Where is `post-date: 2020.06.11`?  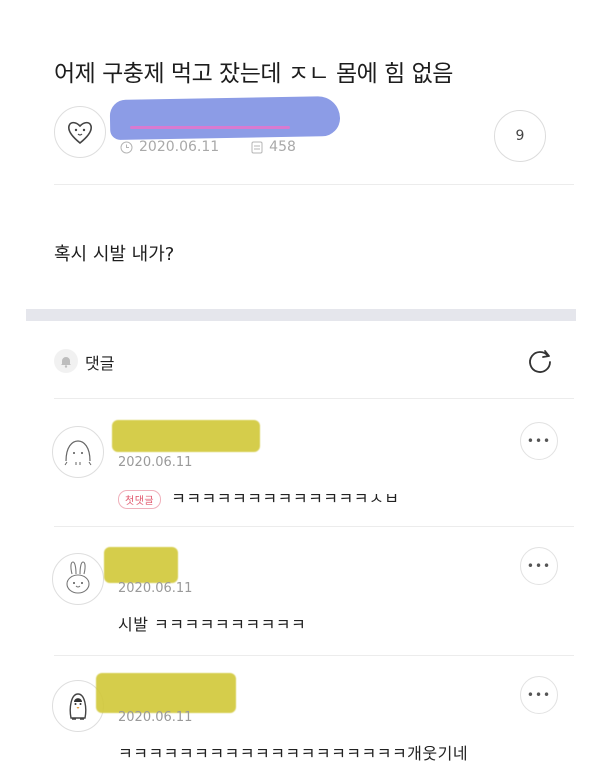
post-date: 2020.06.11 is located at coordinates (179, 147).